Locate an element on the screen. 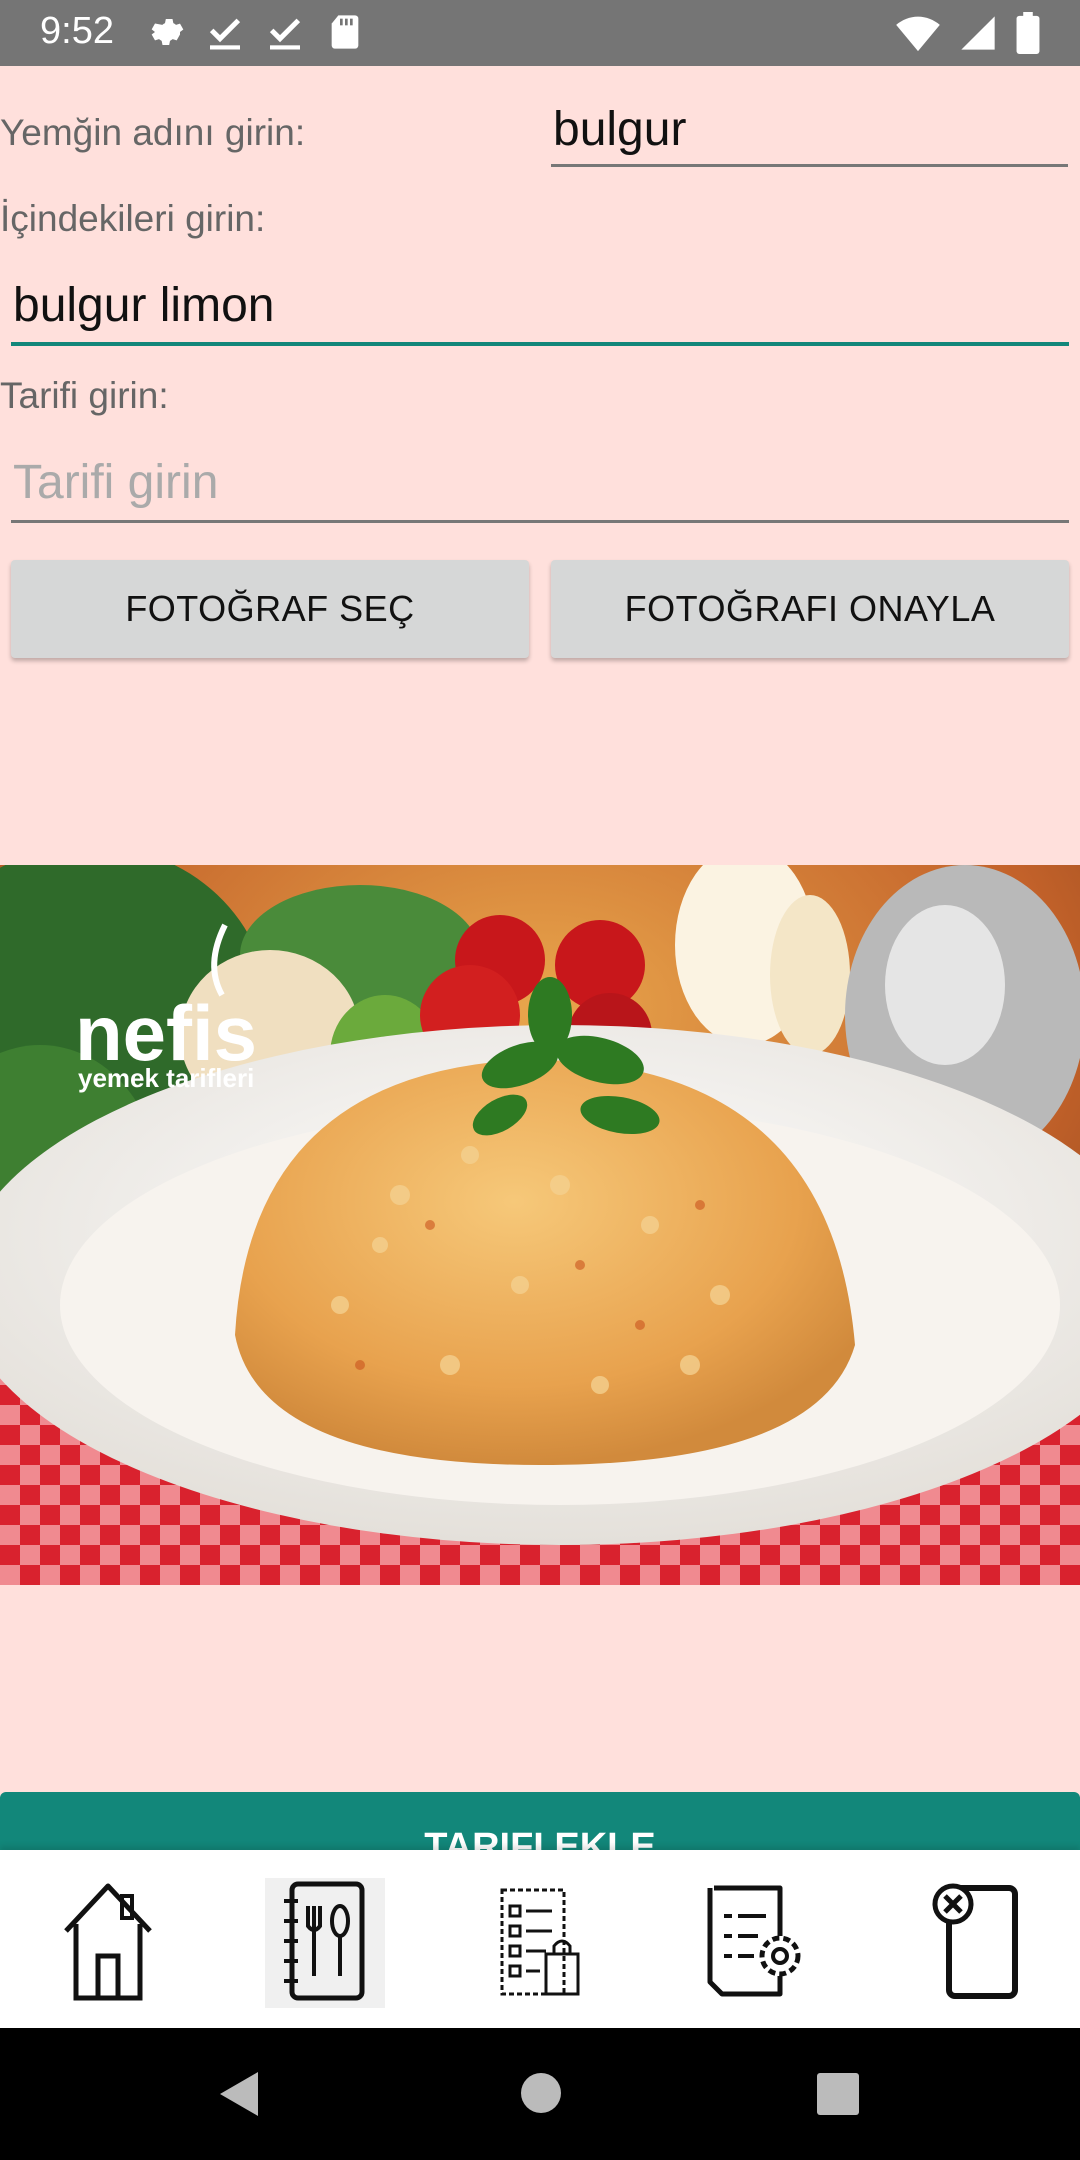 This screenshot has width=1080, height=2160. settings-icon is located at coordinates (165, 34).